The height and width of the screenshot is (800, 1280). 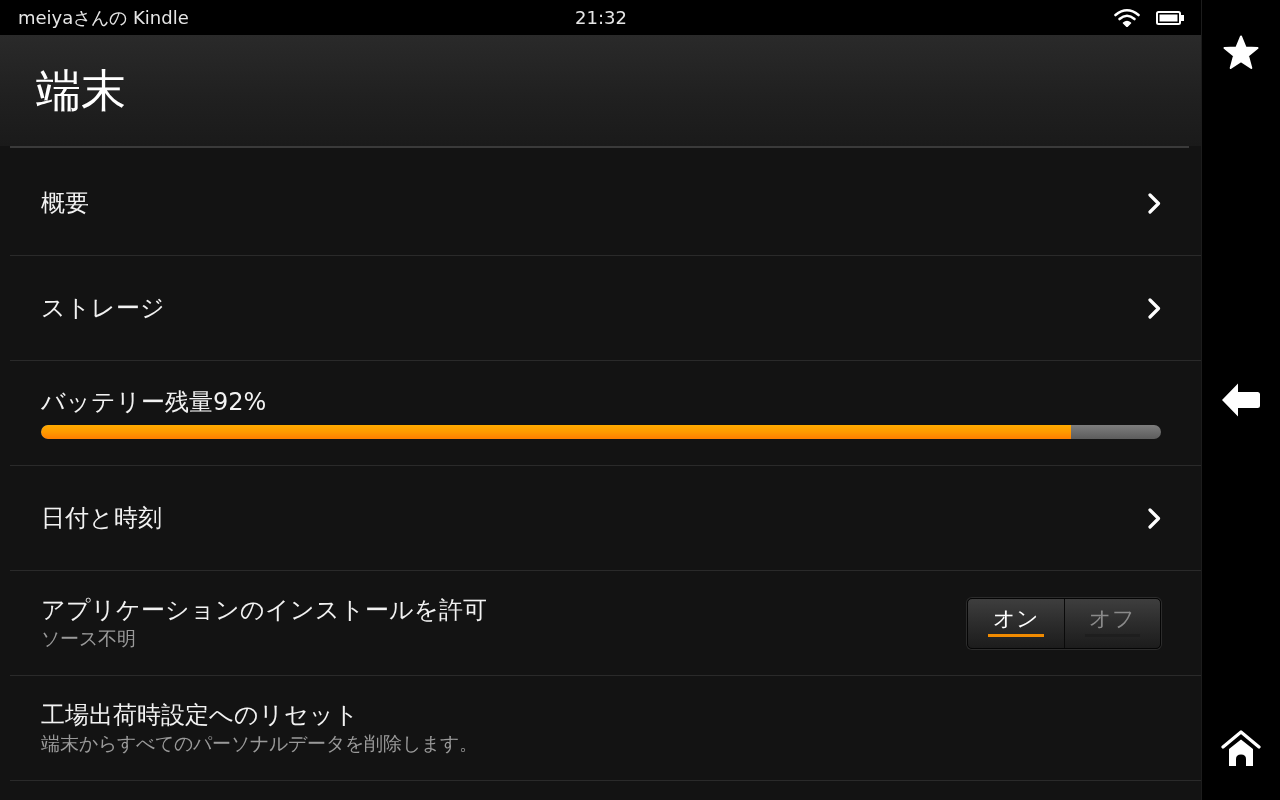 I want to click on page-title: 端末, so click(x=81, y=90).